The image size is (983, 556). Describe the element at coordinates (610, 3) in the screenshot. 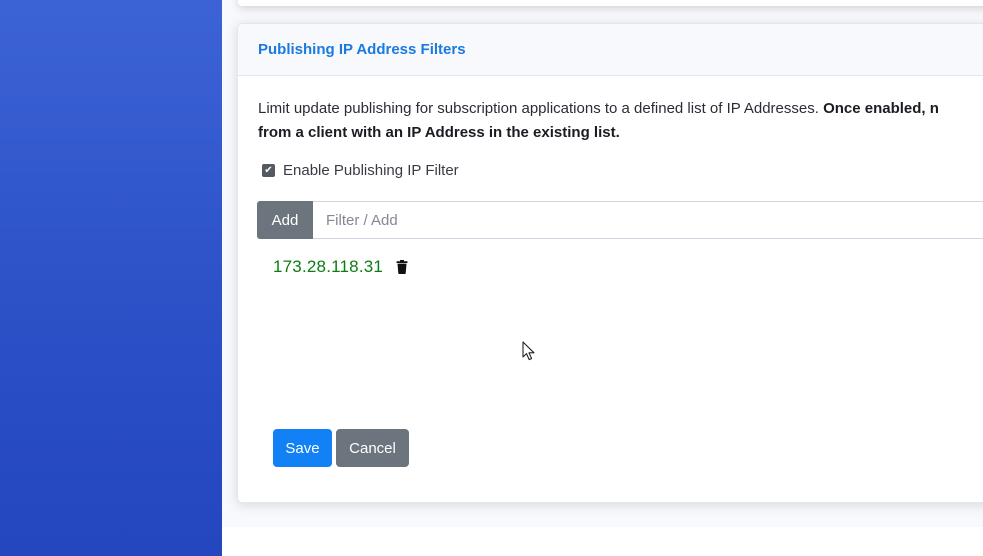

I see `previous-card` at that location.